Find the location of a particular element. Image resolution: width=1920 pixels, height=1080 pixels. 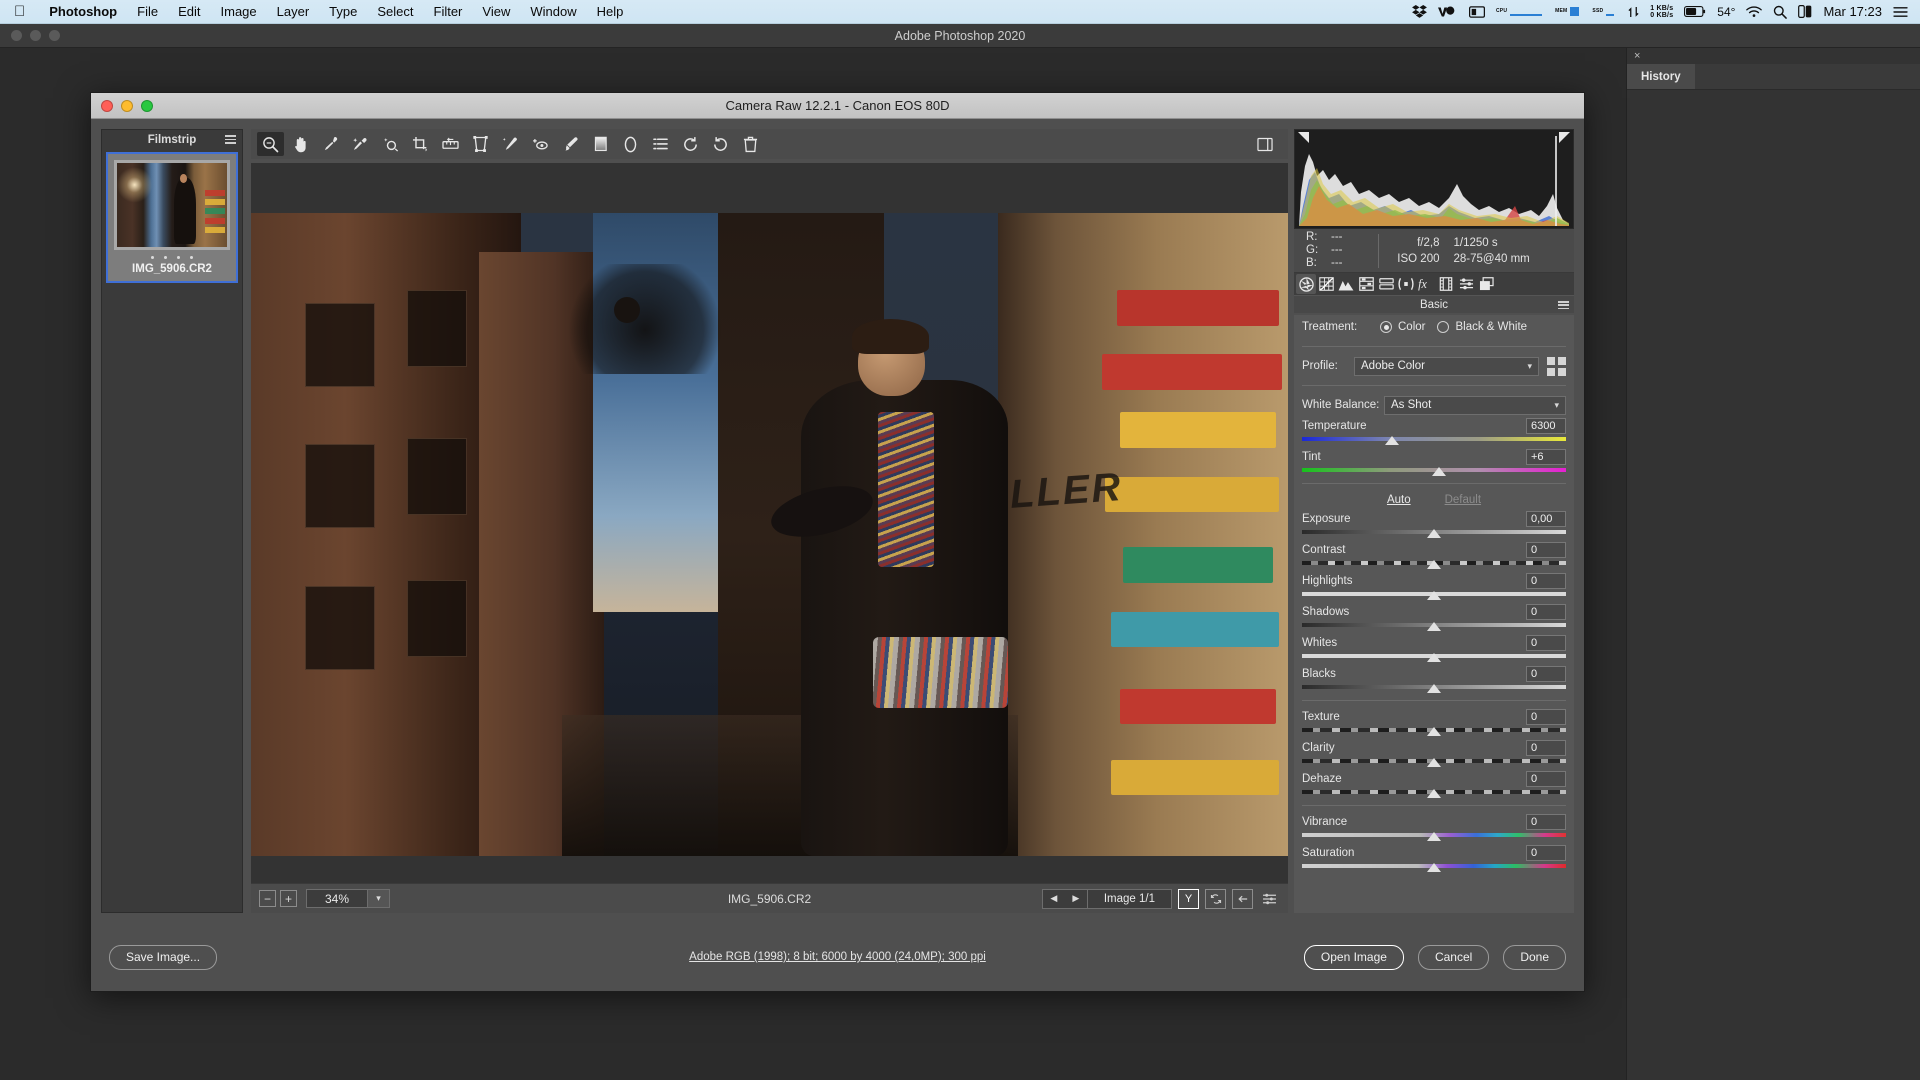

slider-shadows: Shadows 0 is located at coordinates (1434, 617).